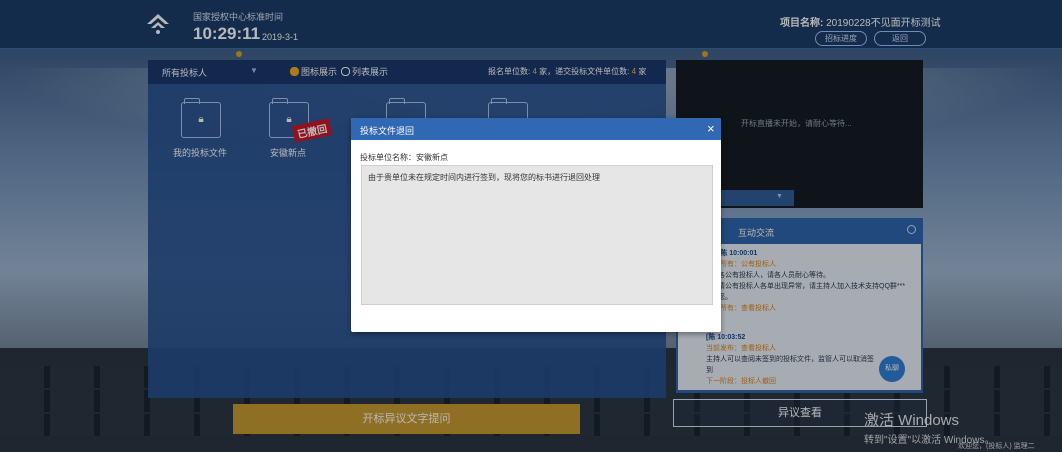 The image size is (1062, 452). Describe the element at coordinates (387, 131) in the screenshot. I see `dialog-title: 投标文件退回` at that location.